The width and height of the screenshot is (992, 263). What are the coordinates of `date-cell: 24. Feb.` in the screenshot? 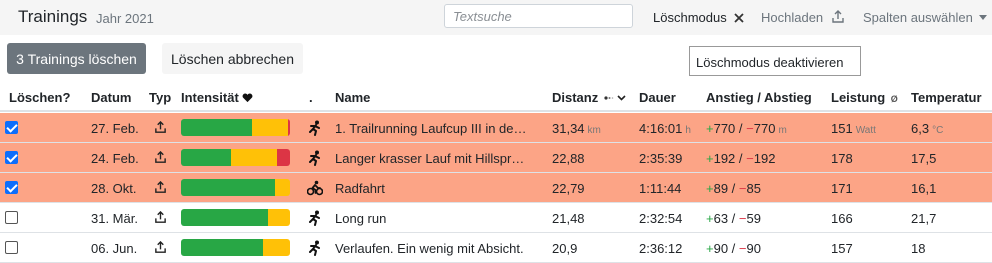 It's located at (115, 158).